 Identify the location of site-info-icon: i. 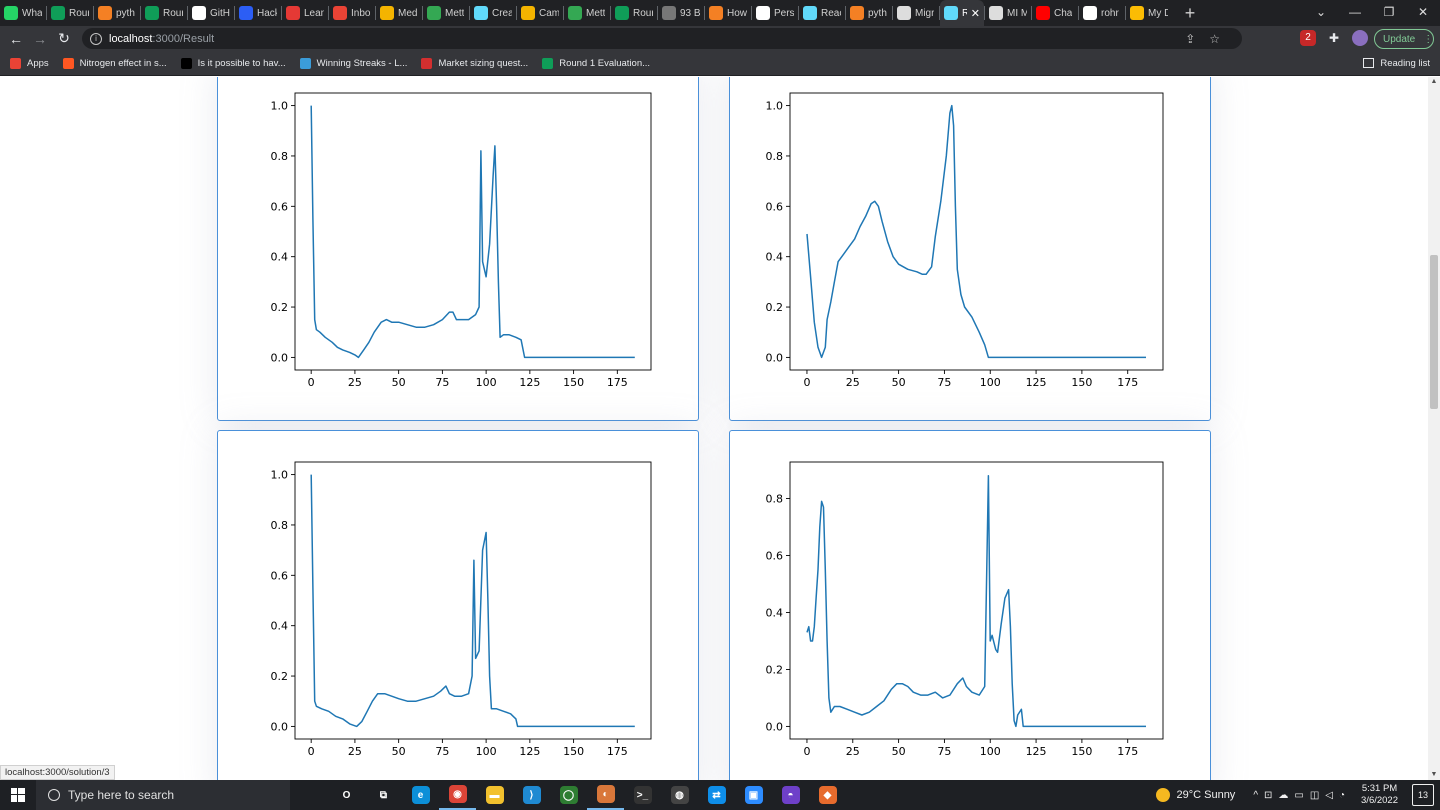
(96, 38).